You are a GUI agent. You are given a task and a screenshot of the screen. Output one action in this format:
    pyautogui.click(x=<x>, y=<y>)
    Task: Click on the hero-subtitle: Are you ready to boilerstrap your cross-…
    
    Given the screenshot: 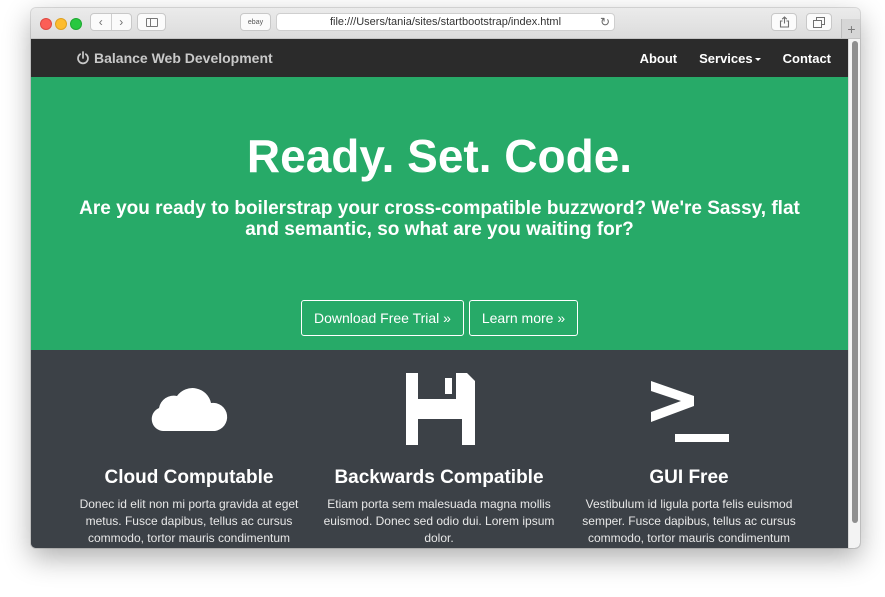 What is the action you would take?
    pyautogui.click(x=439, y=219)
    